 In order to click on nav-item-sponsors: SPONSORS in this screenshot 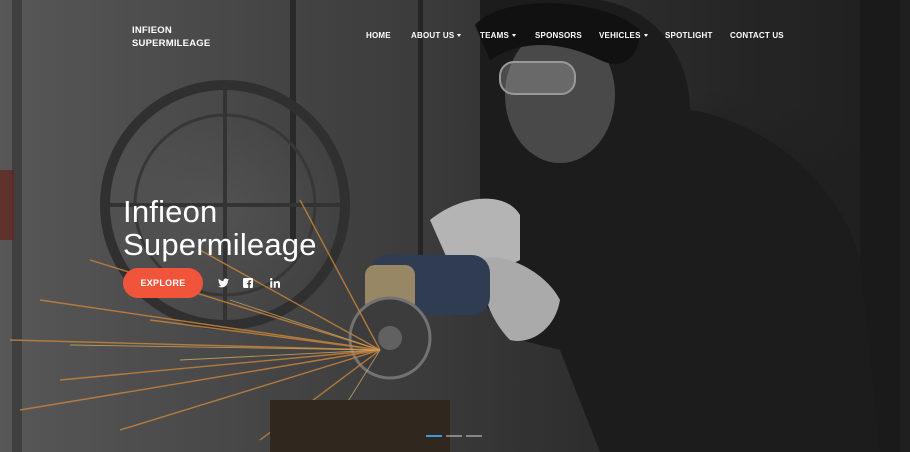, I will do `click(558, 35)`.